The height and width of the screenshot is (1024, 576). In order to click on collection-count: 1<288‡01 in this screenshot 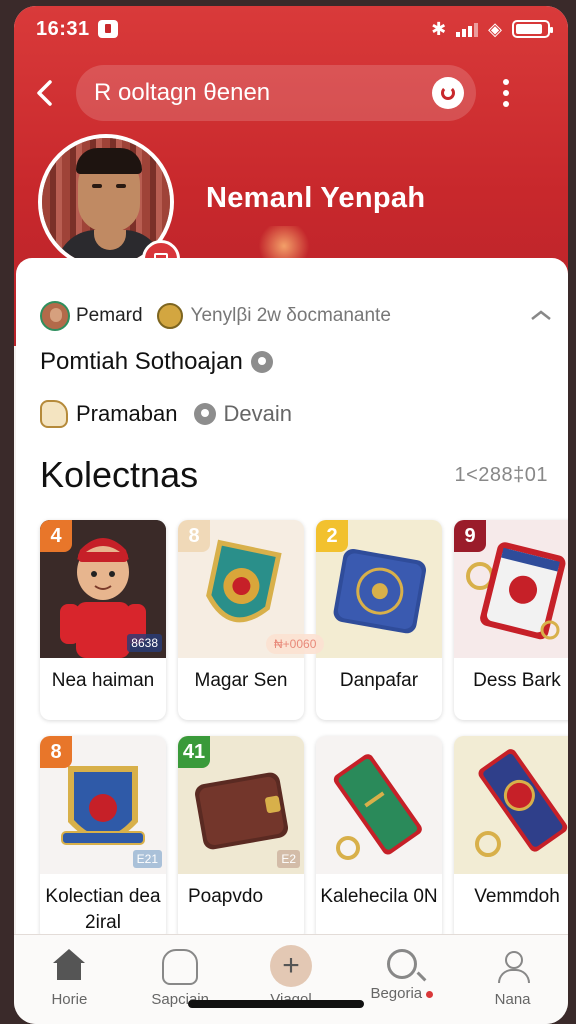, I will do `click(501, 475)`.